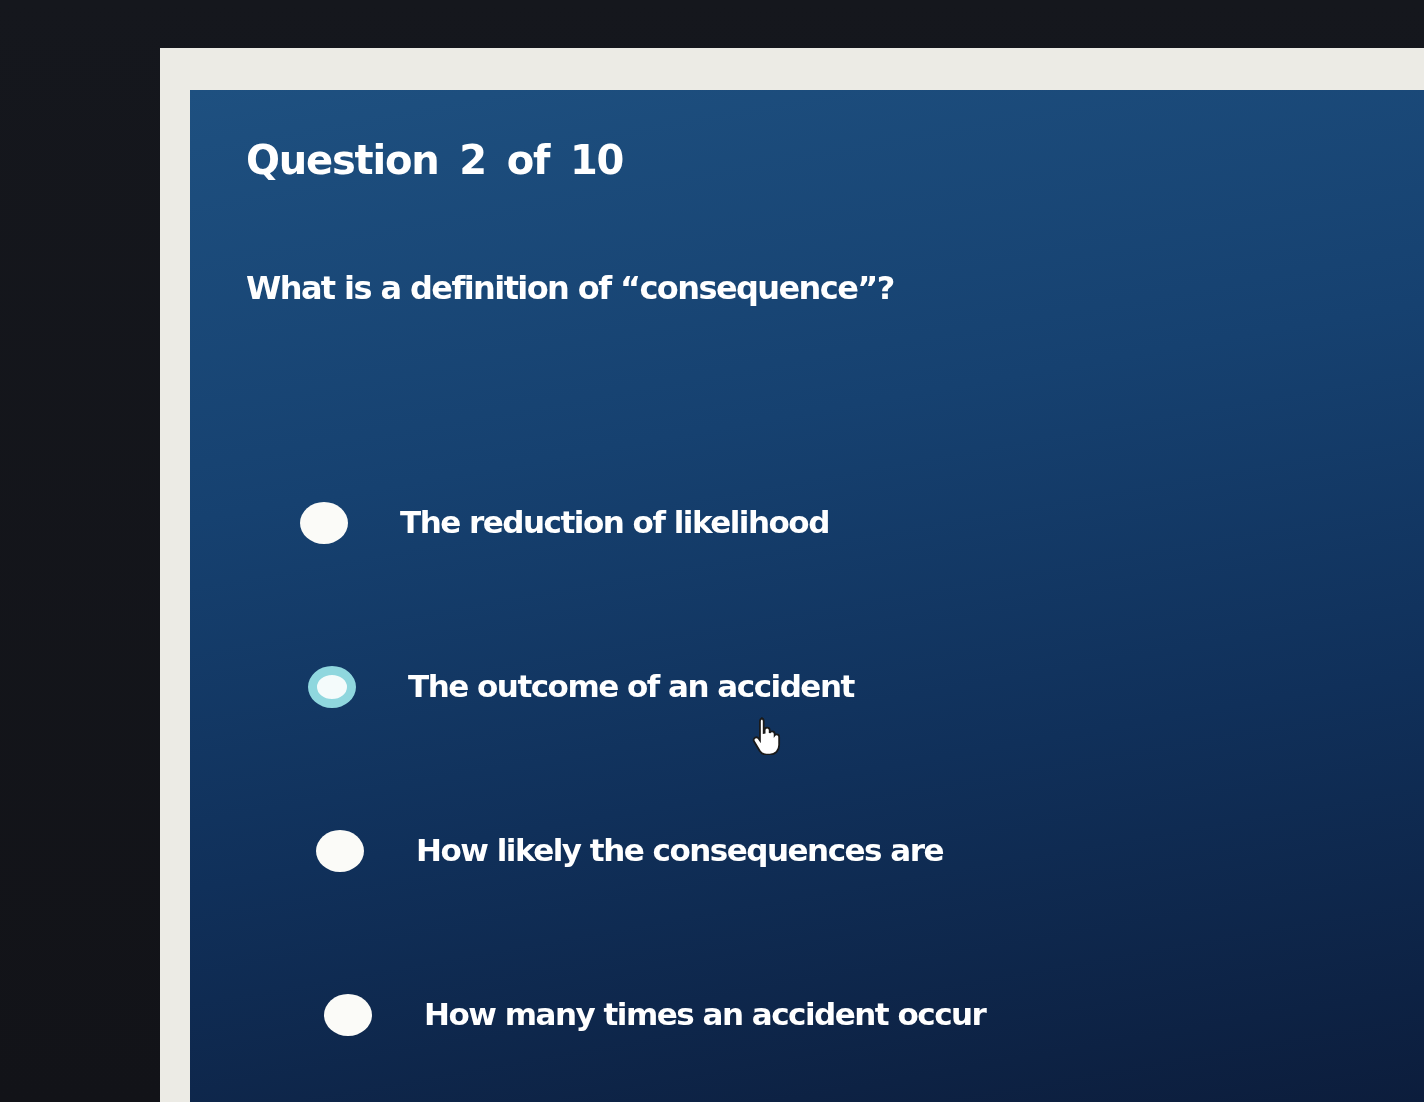  Describe the element at coordinates (767, 735) in the screenshot. I see `hand-pointer-icon` at that location.